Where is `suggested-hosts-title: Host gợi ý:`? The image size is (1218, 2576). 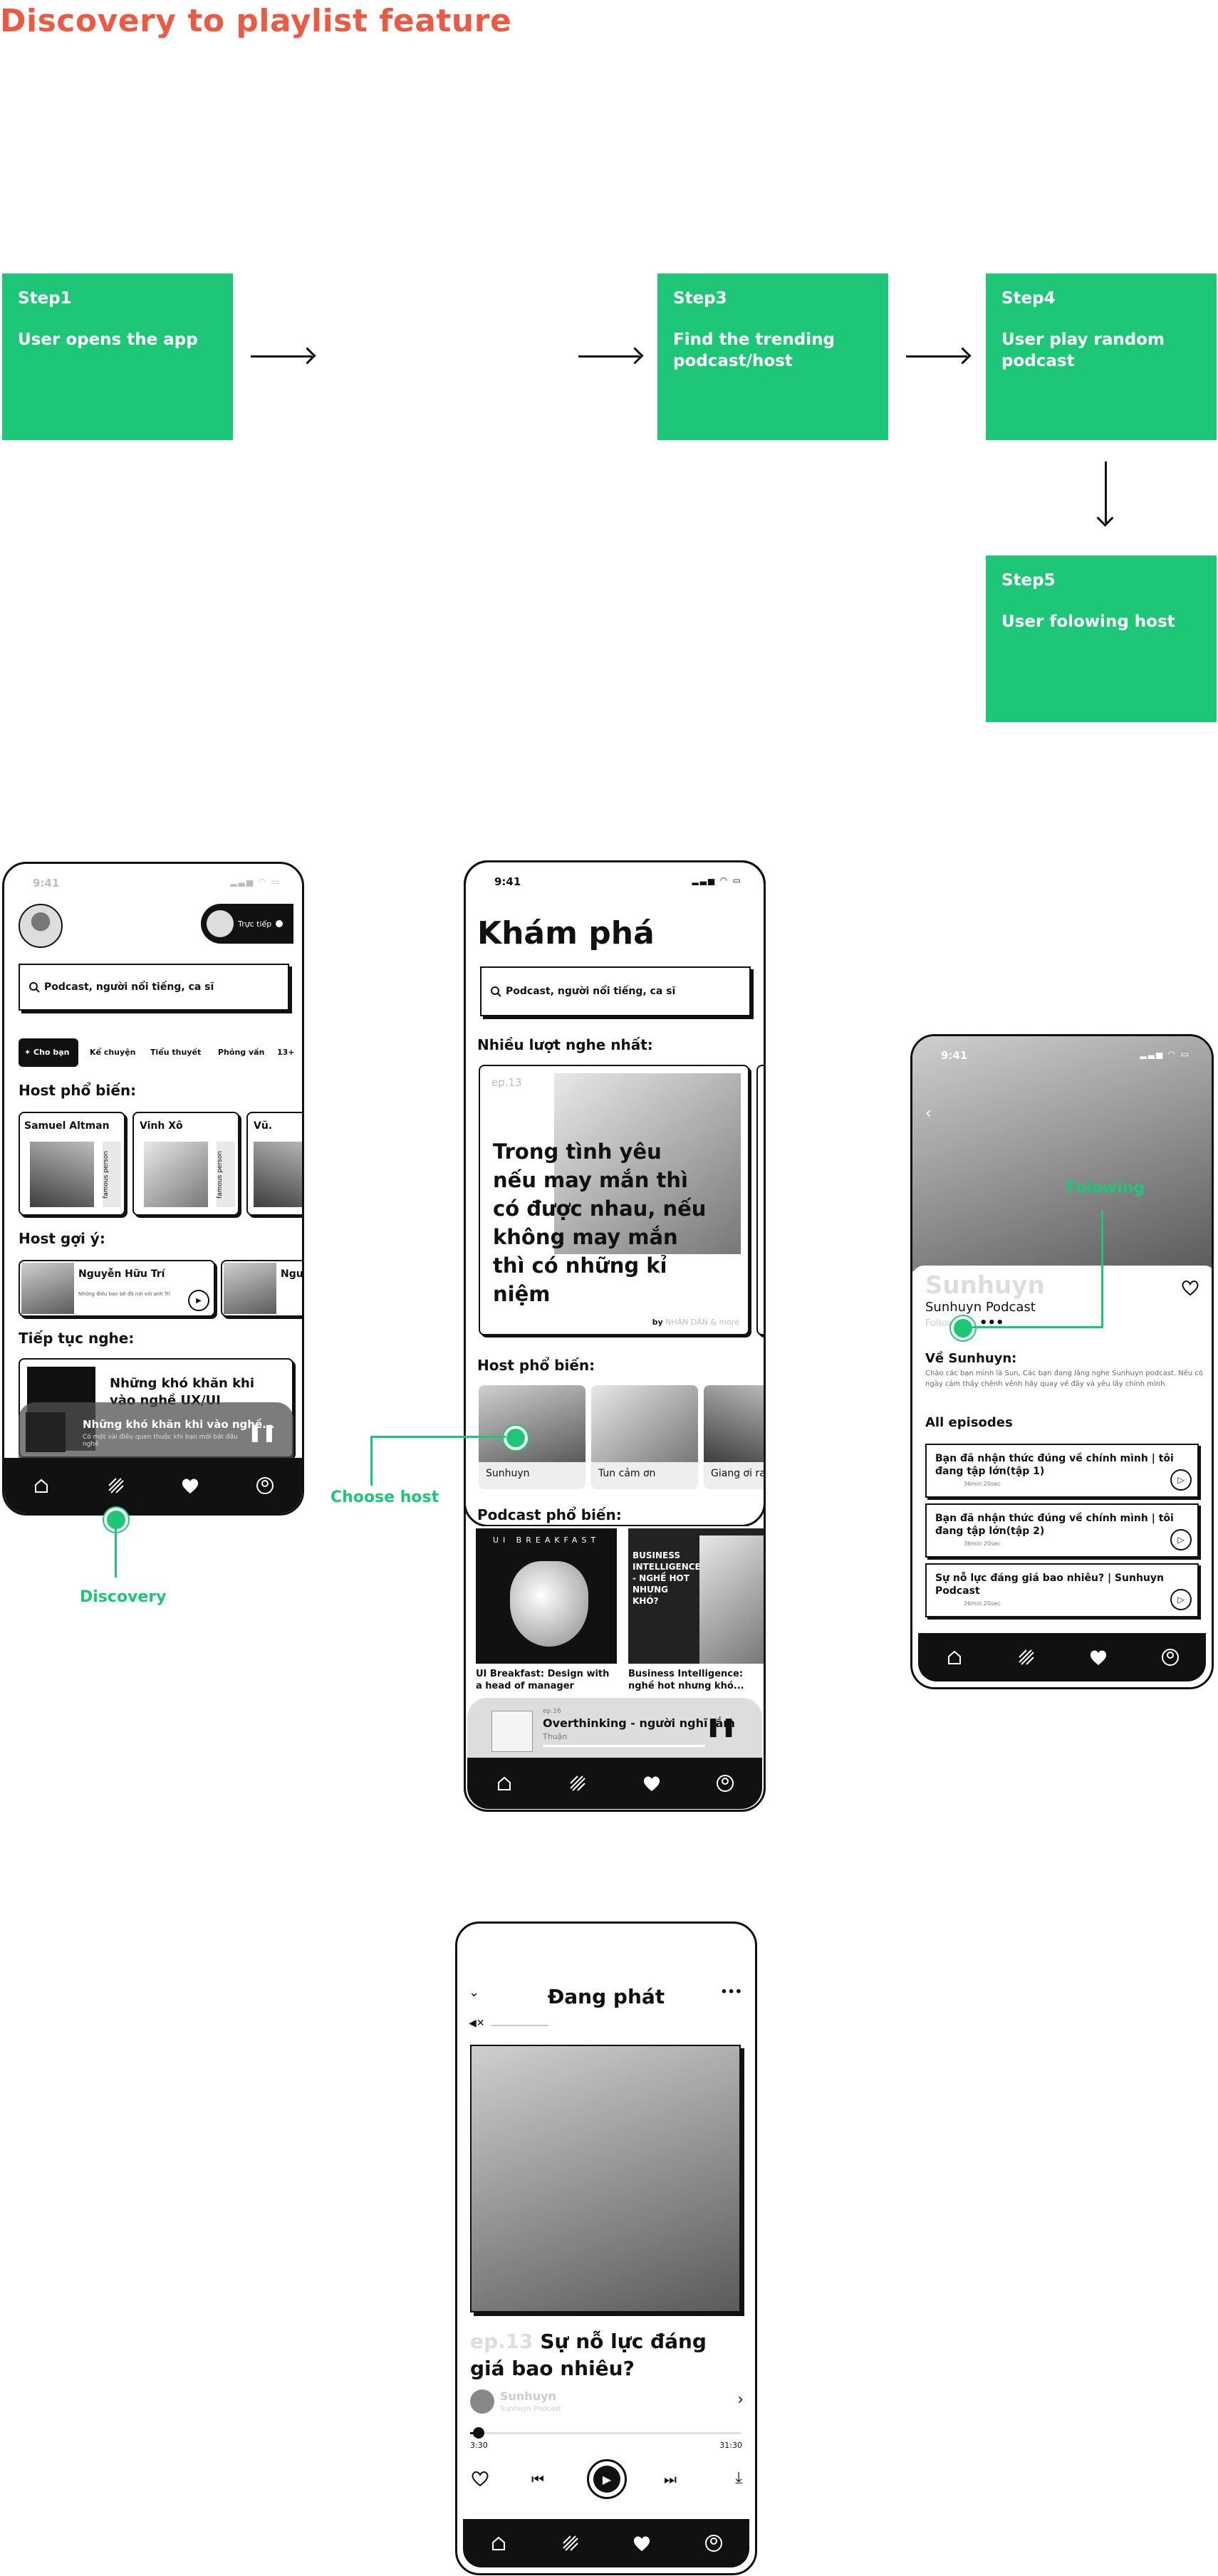 suggested-hosts-title: Host gợi ý: is located at coordinates (62, 1238).